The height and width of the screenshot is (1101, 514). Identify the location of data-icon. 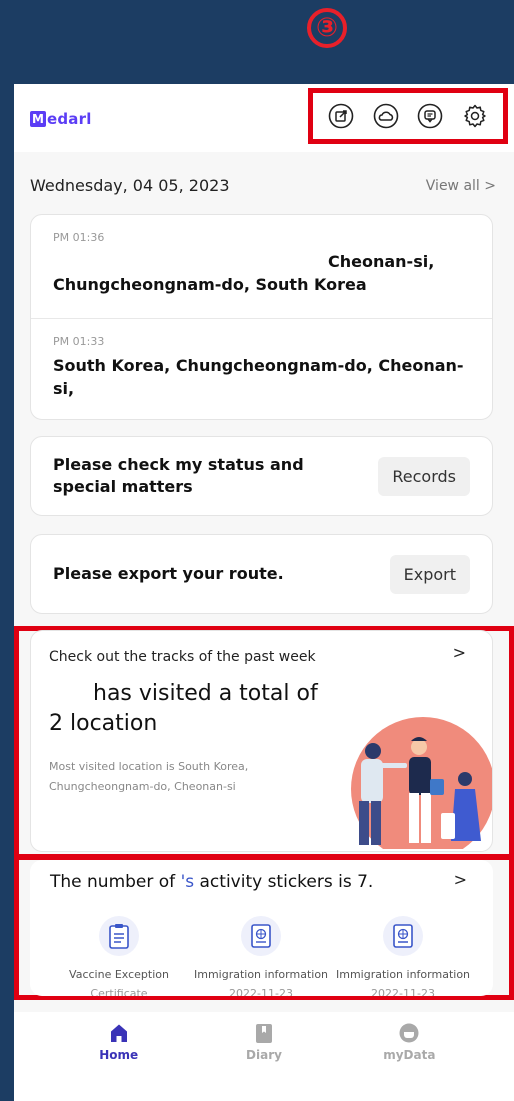
(409, 1033).